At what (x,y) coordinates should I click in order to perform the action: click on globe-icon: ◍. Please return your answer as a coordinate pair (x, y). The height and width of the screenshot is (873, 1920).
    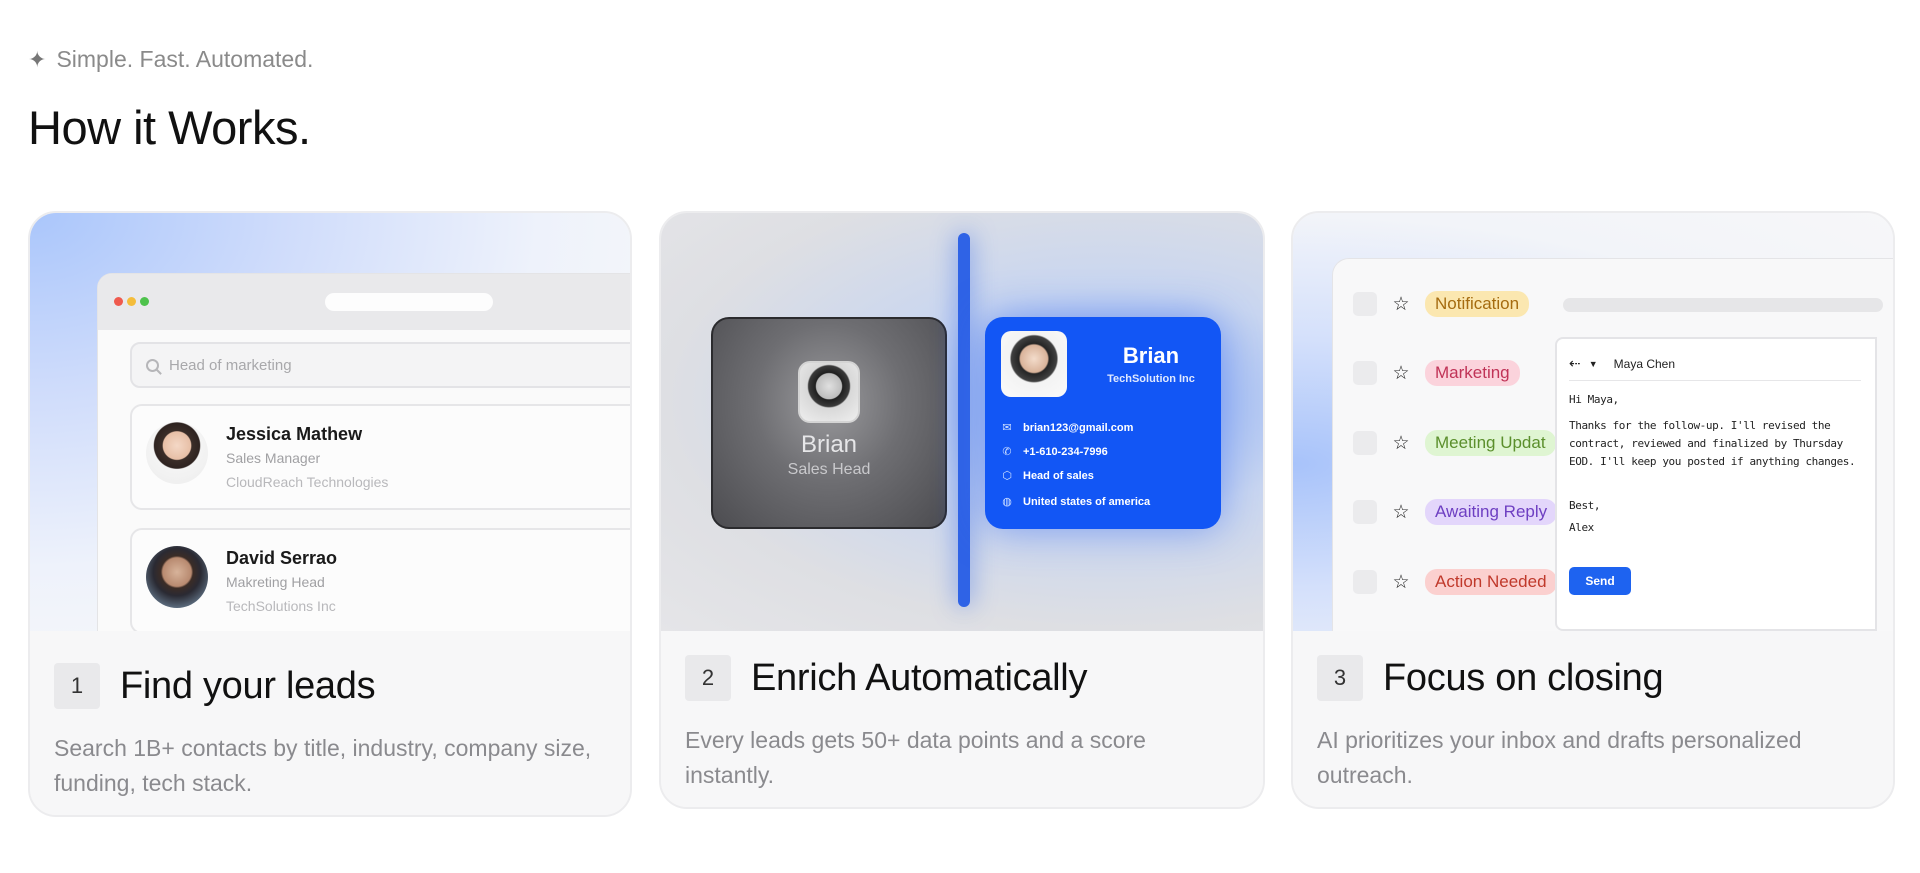
    Looking at the image, I should click on (1007, 502).